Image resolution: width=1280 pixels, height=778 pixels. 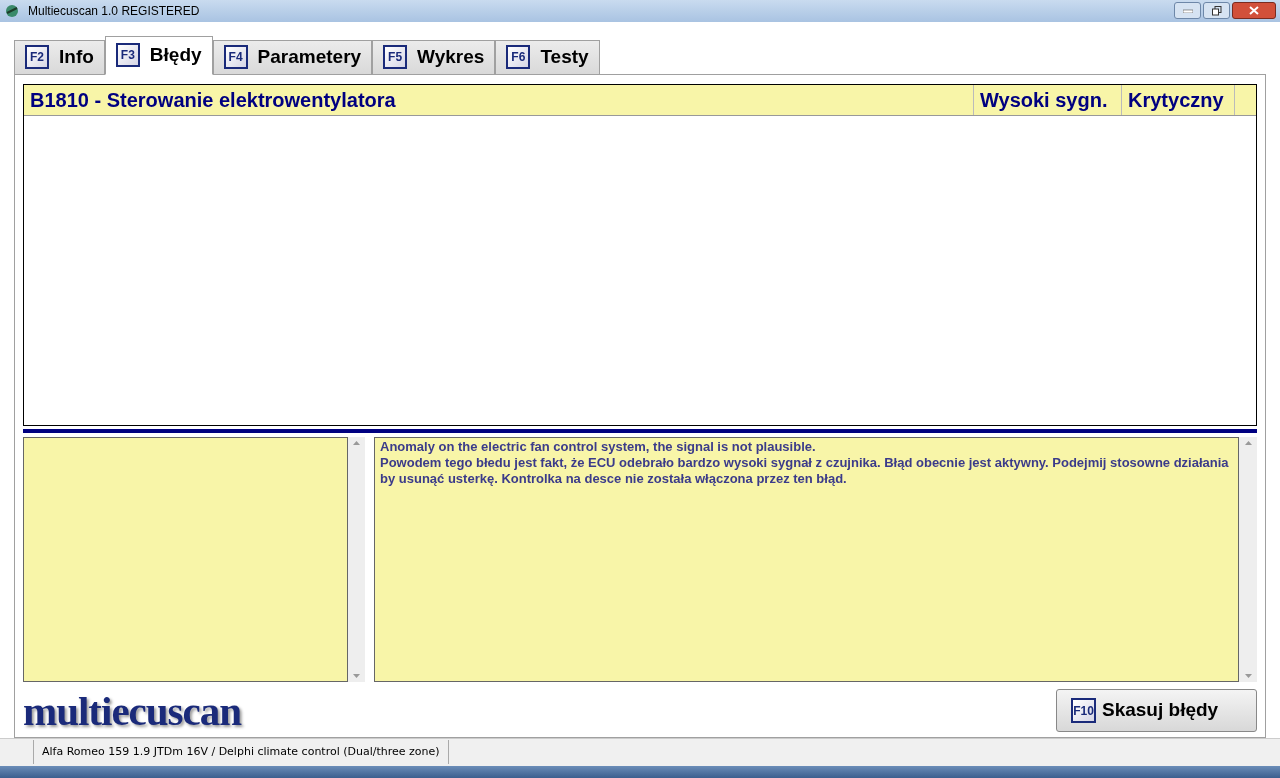 I want to click on app-icon, so click(x=12, y=10).